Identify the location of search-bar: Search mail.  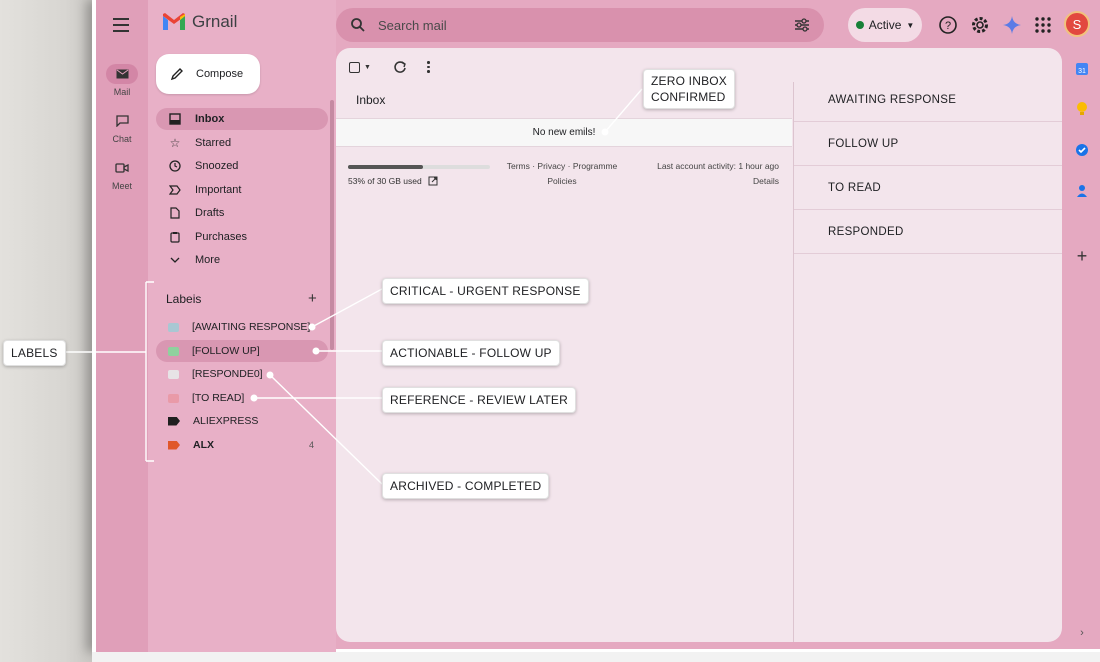
(580, 25).